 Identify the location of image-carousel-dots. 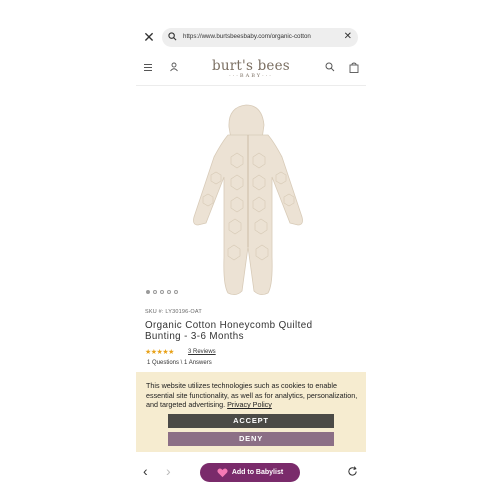
(162, 292).